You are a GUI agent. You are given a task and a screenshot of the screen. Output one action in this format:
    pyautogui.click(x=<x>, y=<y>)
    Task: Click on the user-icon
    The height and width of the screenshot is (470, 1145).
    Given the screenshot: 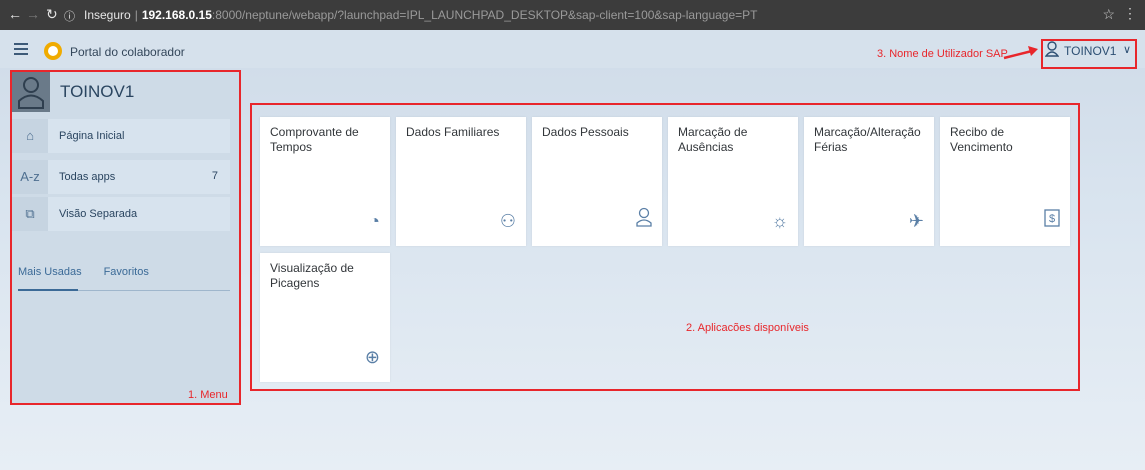 What is the action you would take?
    pyautogui.click(x=1052, y=51)
    